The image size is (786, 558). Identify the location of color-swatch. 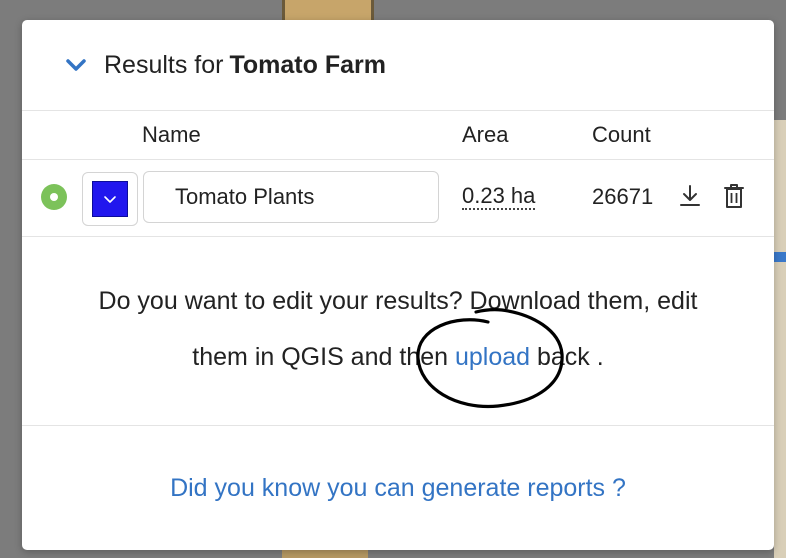
(110, 199).